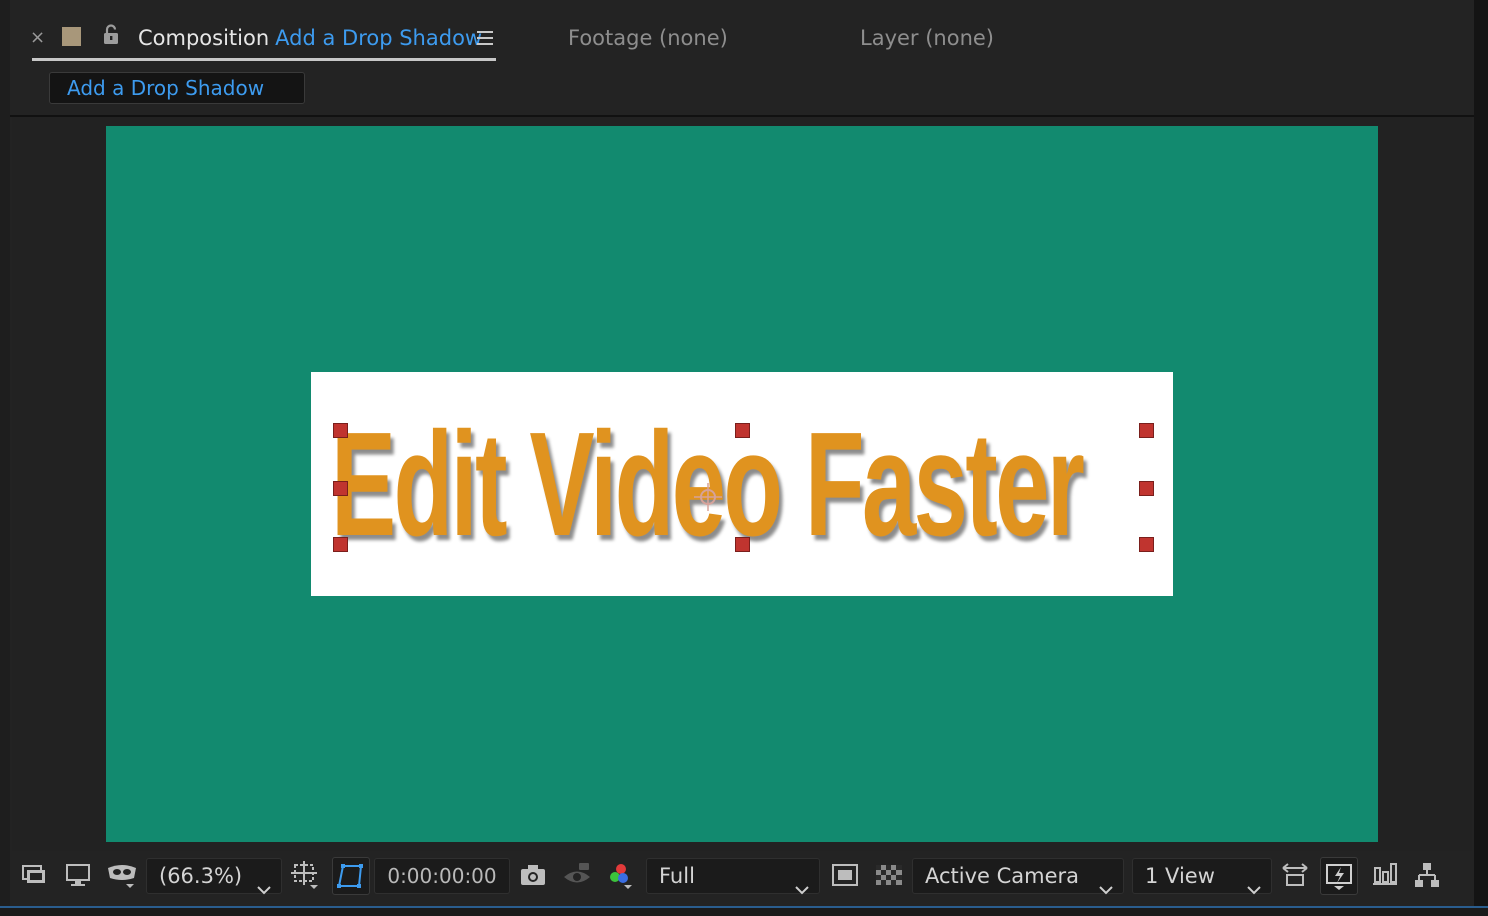 This screenshot has width=1488, height=916. Describe the element at coordinates (733, 876) in the screenshot. I see `resolution-dropdown: Full` at that location.